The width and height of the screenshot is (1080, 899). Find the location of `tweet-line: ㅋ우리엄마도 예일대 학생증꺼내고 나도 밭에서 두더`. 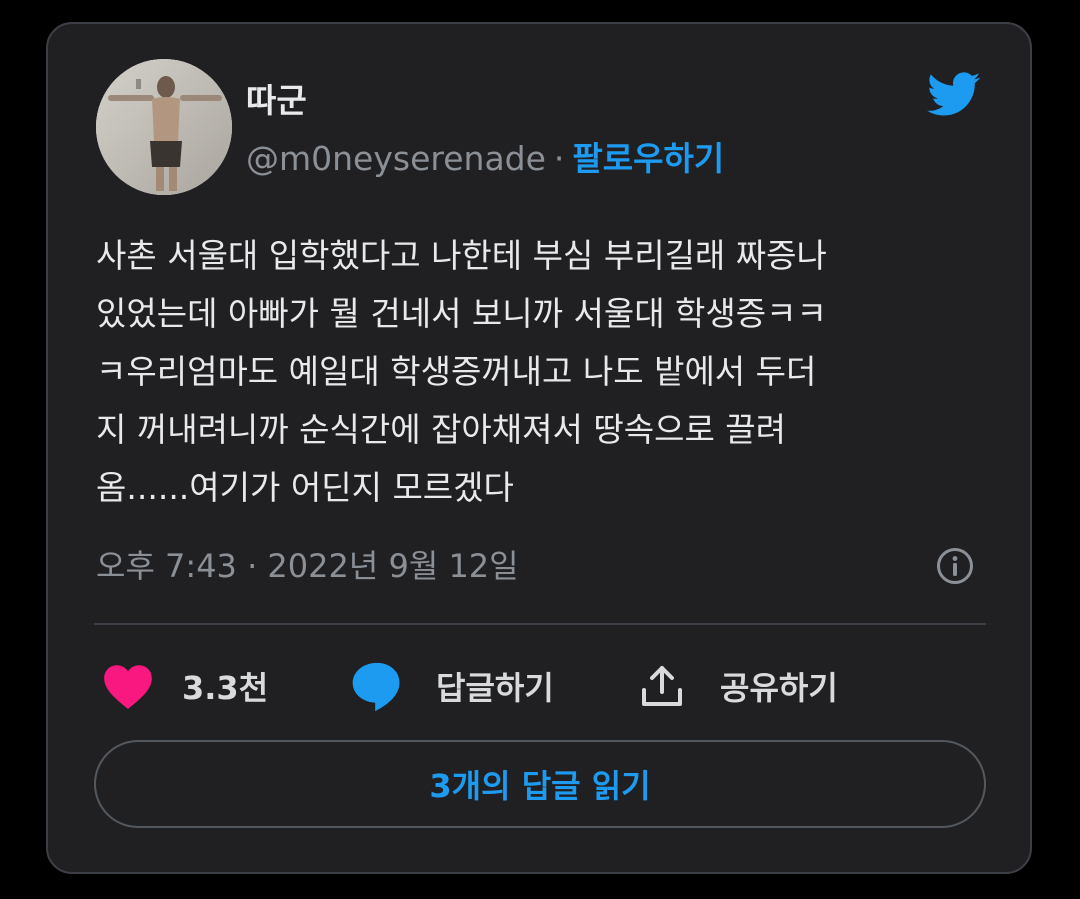

tweet-line: ㅋ우리엄마도 예일대 학생증꺼내고 나도 밭에서 두더 is located at coordinates (456, 371).